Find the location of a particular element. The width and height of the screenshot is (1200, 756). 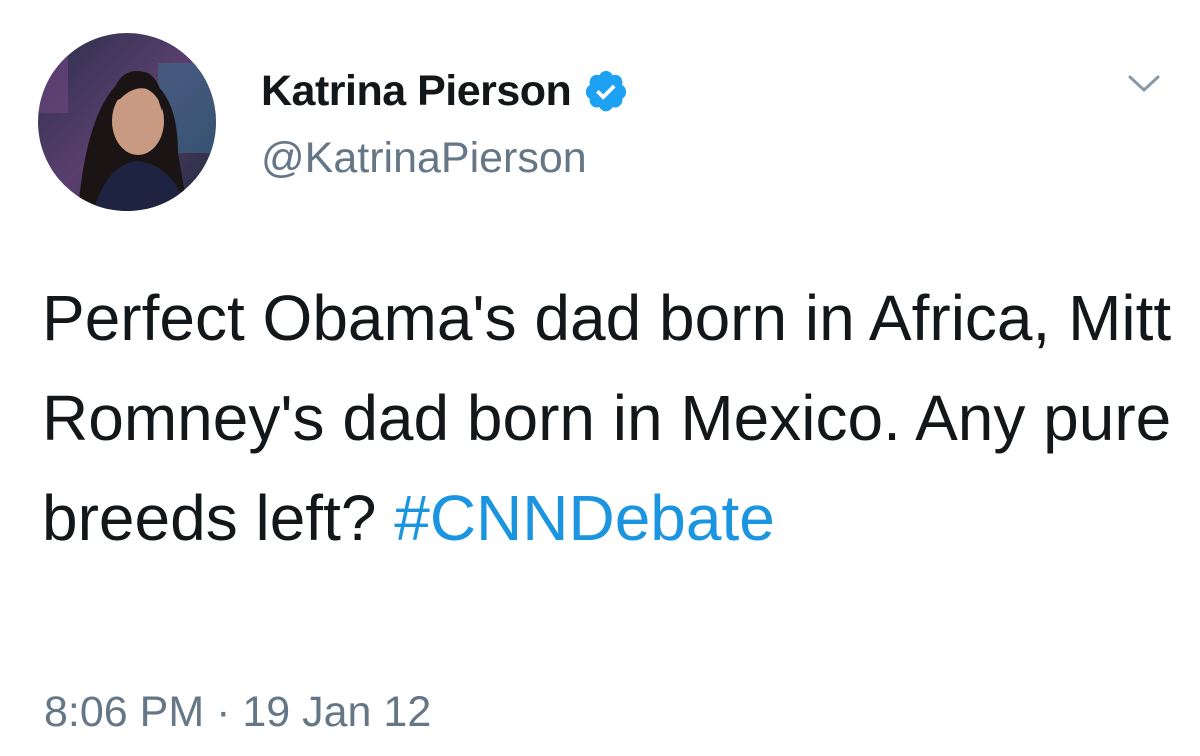

hashtag-link: #CNNDebate is located at coordinates (584, 518).